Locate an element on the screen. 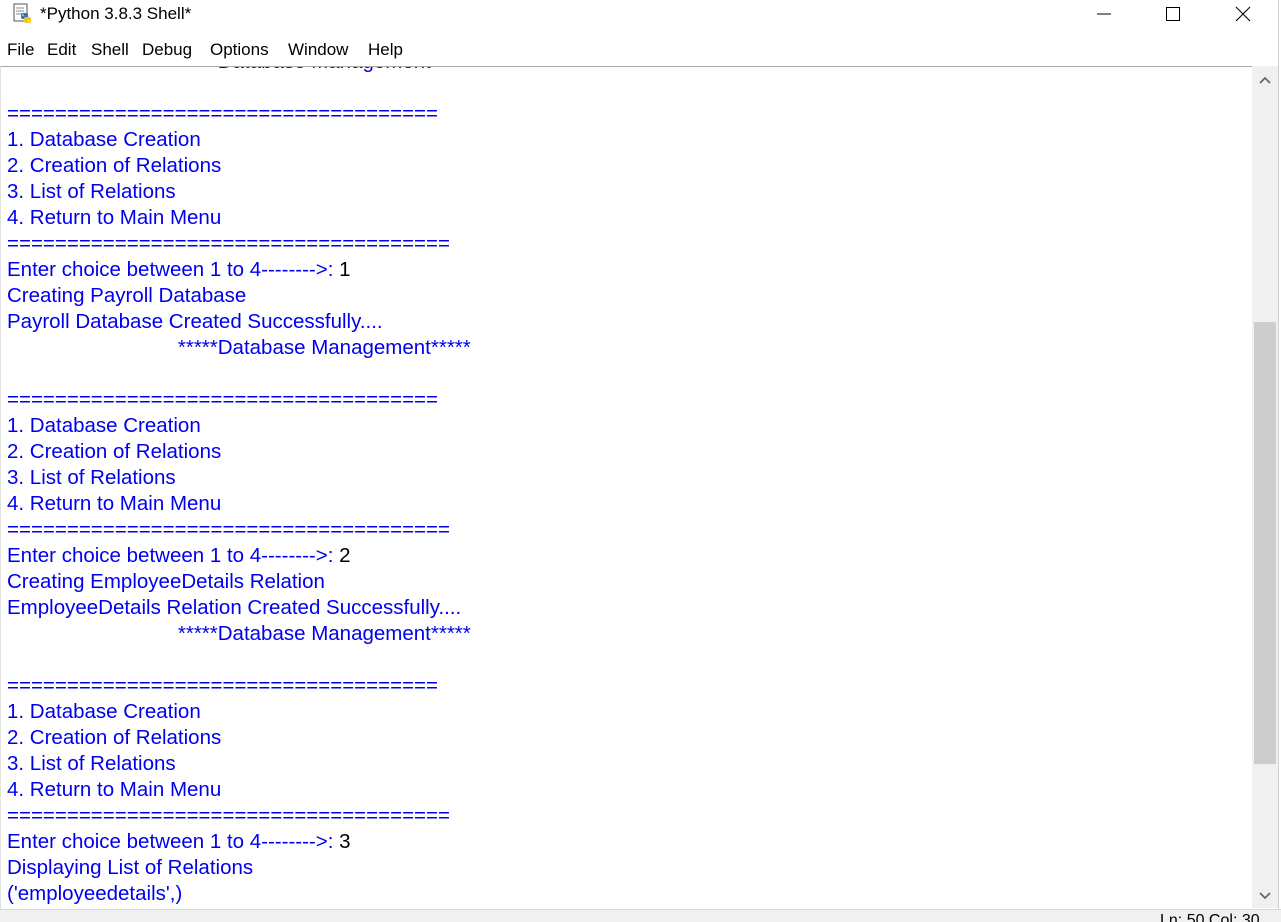 This screenshot has height=922, width=1281. vertical-scrollbar is located at coordinates (1265, 487).